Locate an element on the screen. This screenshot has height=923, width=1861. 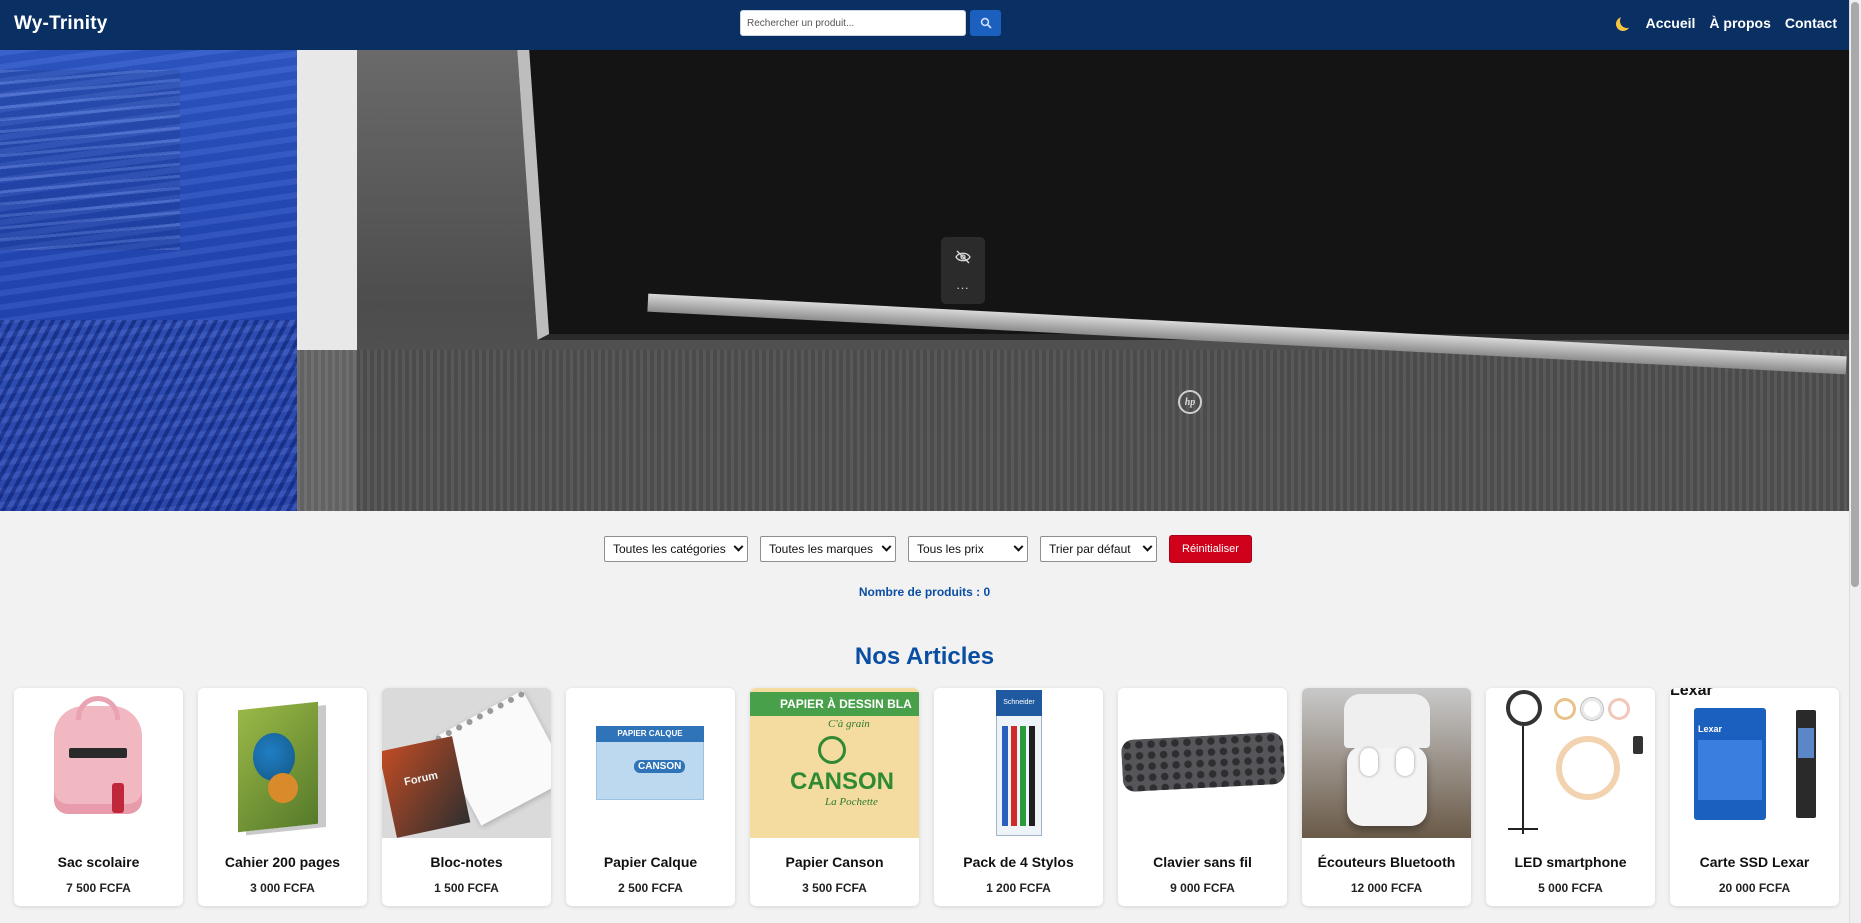
product-name: Écouteurs Bluetooth is located at coordinates (1386, 862).